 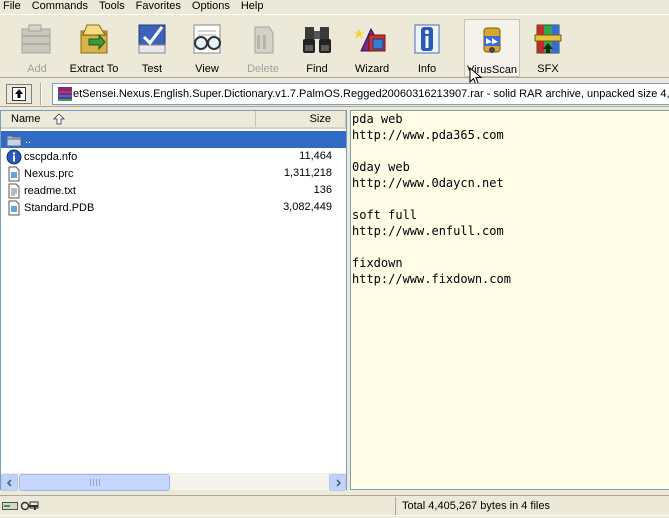 What do you see at coordinates (548, 69) in the screenshot?
I see `sfx-label: SFX` at bounding box center [548, 69].